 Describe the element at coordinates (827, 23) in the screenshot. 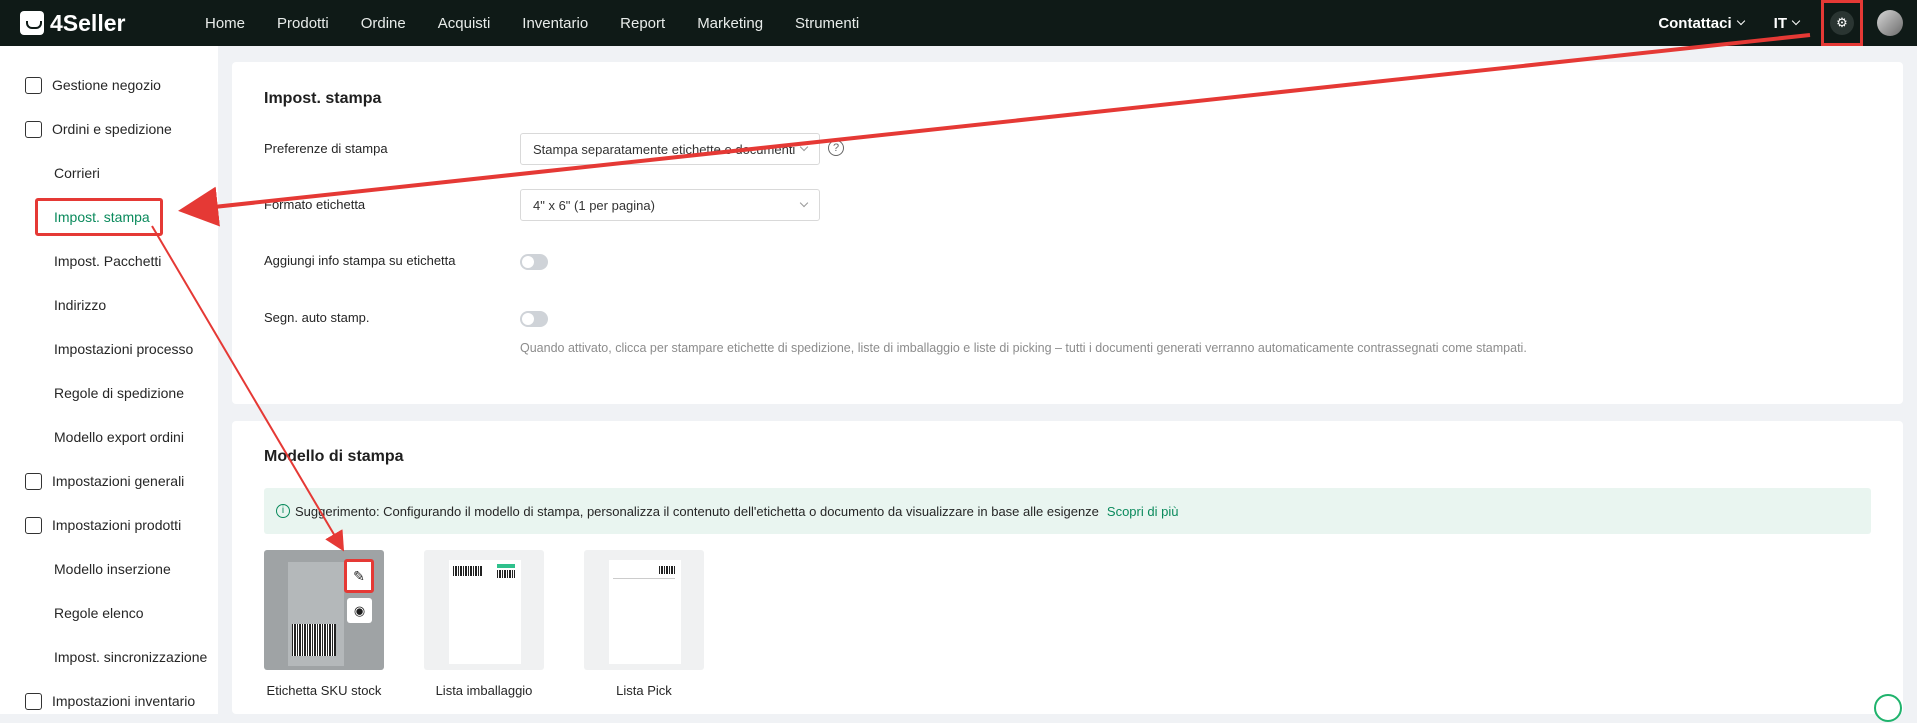

I see `nav-strumenti: Strumenti` at that location.